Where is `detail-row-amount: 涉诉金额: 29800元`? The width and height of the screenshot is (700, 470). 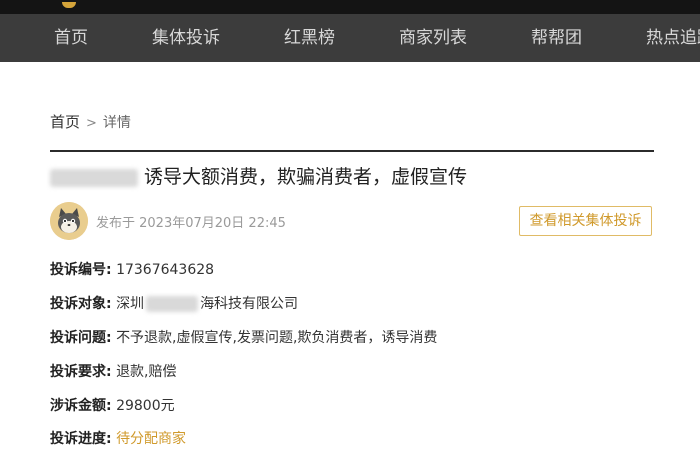
detail-row-amount: 涉诉金额: 29800元 is located at coordinates (112, 406).